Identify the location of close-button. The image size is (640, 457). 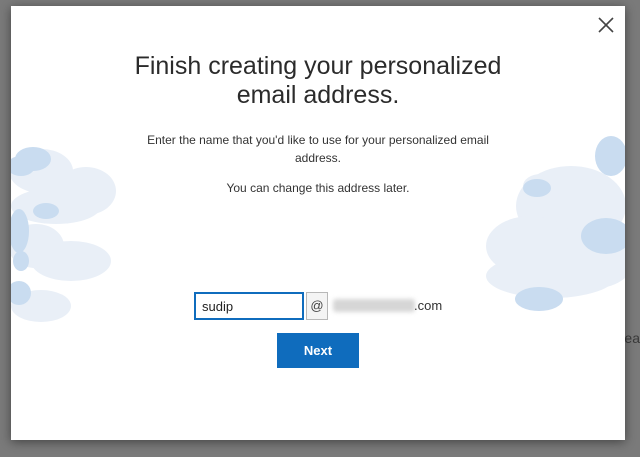
(606, 25).